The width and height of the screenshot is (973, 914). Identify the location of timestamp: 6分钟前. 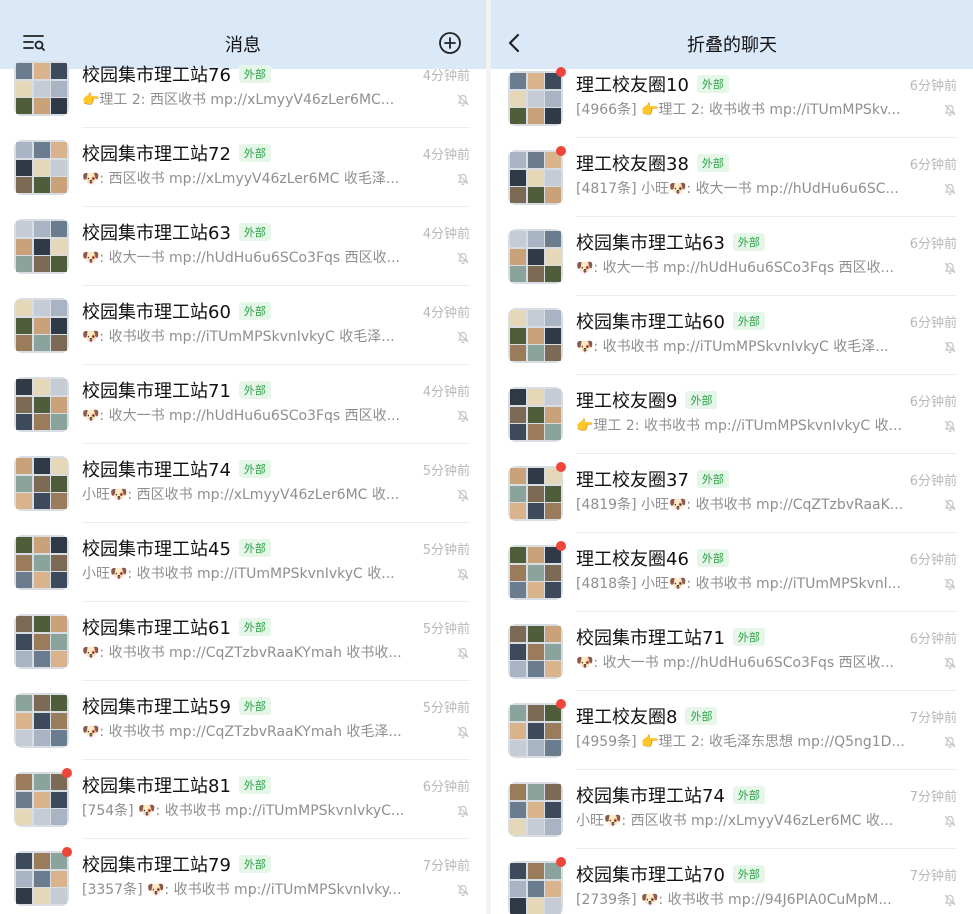
(933, 165).